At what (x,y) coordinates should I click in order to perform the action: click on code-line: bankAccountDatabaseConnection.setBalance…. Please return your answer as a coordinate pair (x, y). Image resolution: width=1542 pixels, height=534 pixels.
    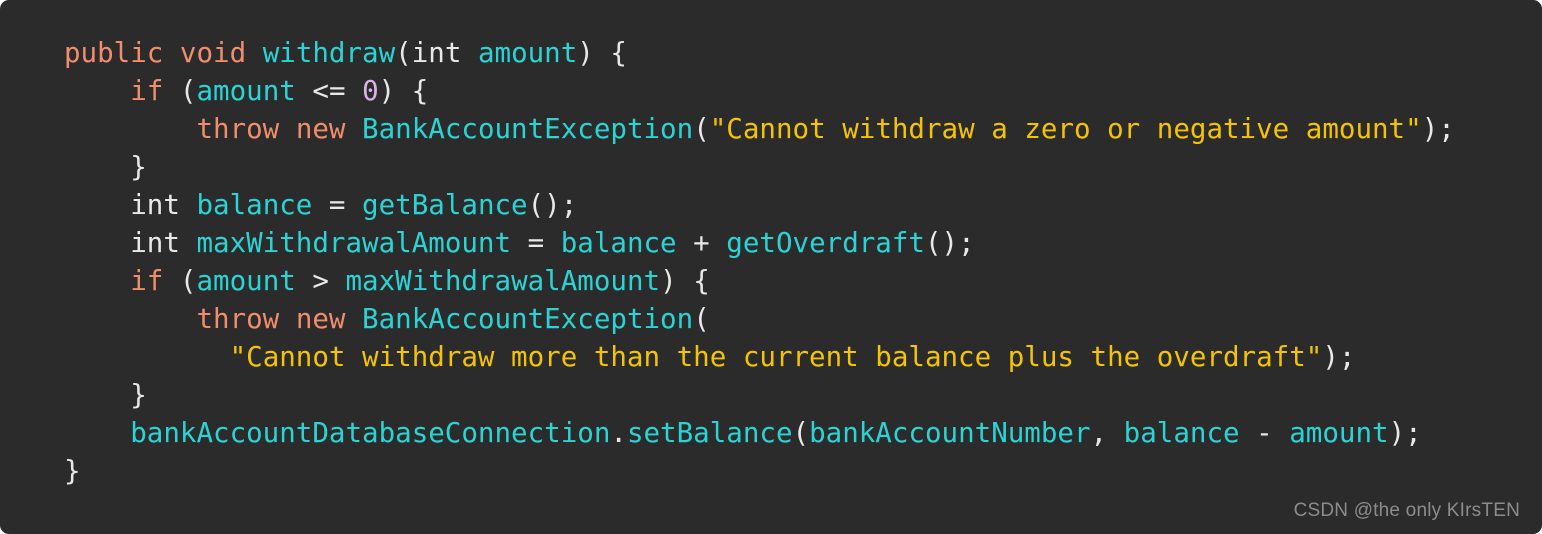
    Looking at the image, I should click on (771, 433).